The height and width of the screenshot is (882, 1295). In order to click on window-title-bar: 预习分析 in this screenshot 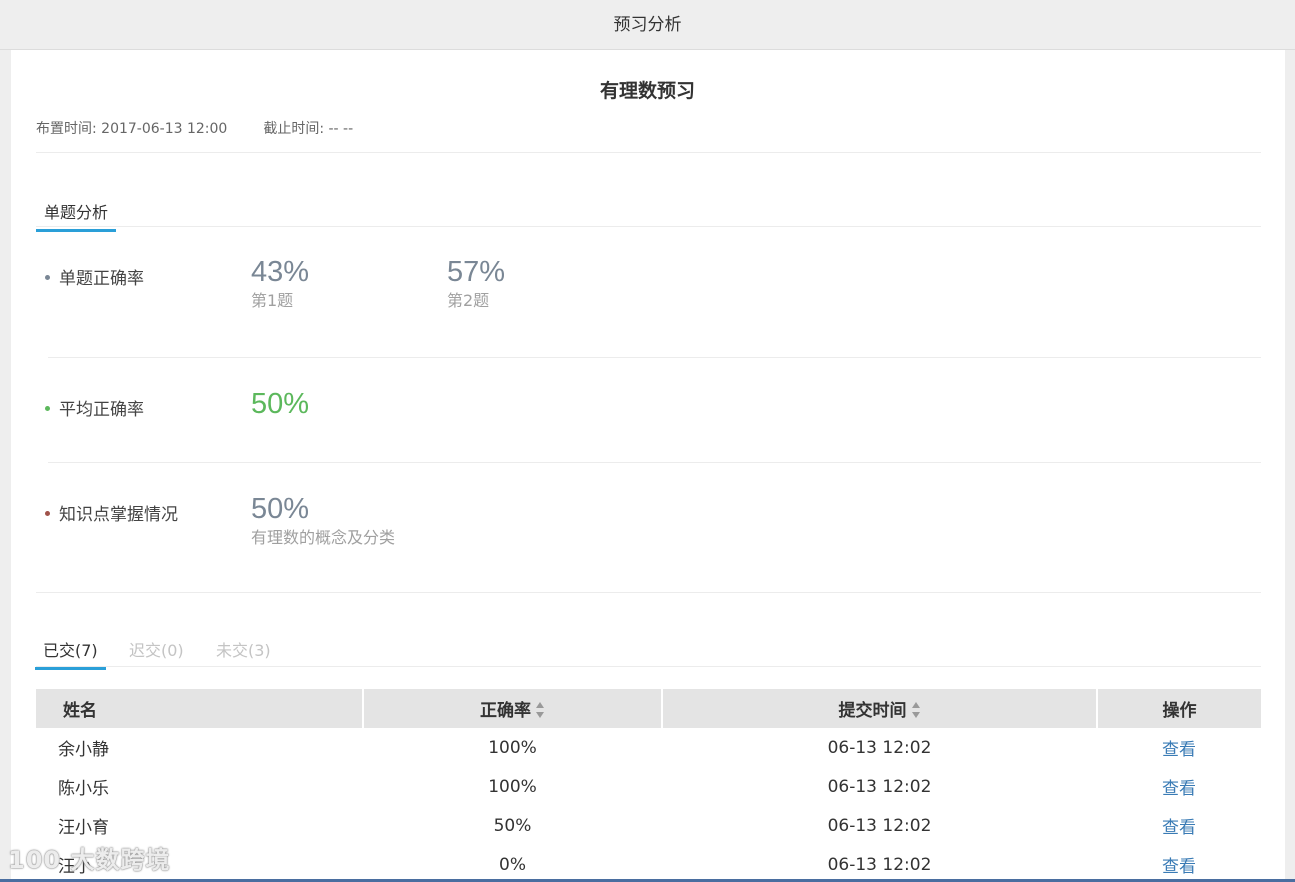, I will do `click(647, 25)`.